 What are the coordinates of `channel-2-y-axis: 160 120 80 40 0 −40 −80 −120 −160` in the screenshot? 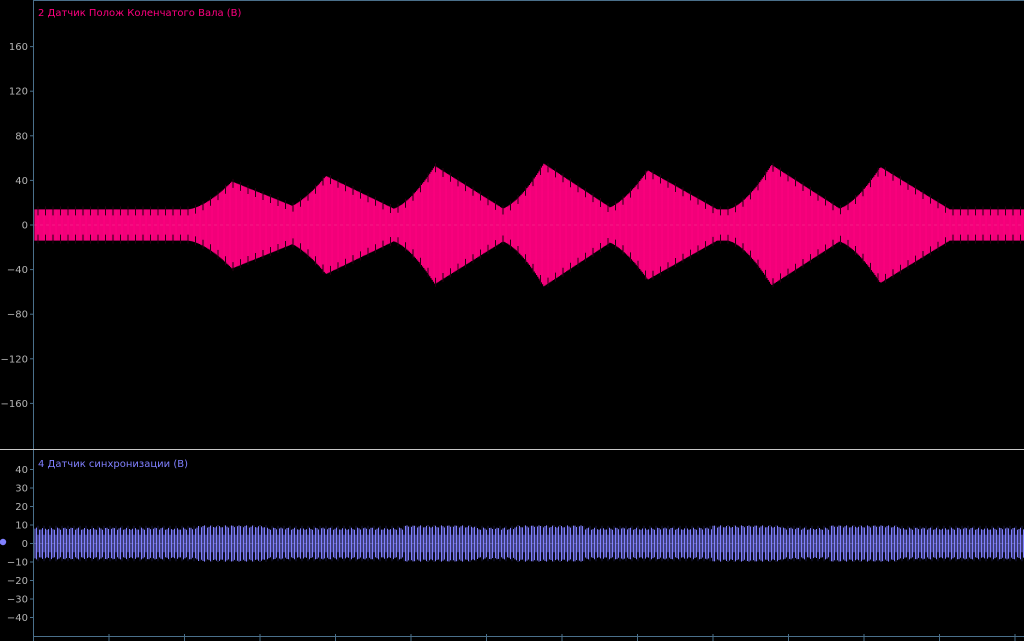 It's located at (17, 226).